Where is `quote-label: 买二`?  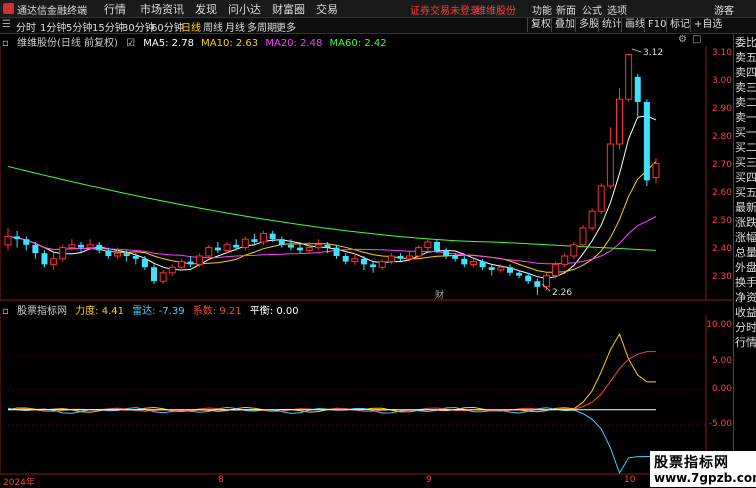
quote-label: 买二 is located at coordinates (745, 148).